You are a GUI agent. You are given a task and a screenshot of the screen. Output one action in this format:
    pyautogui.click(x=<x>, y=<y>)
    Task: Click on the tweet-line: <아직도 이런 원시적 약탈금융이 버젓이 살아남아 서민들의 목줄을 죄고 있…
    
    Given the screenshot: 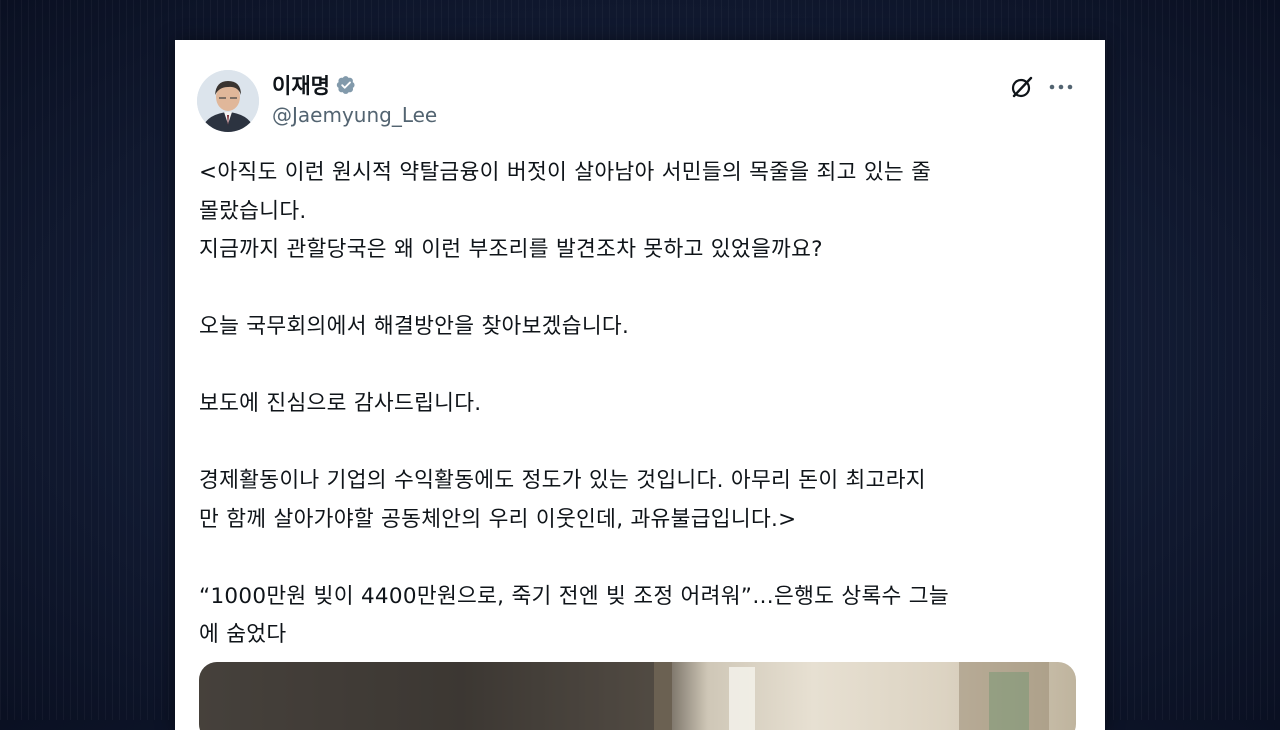 What is the action you would take?
    pyautogui.click(x=565, y=172)
    